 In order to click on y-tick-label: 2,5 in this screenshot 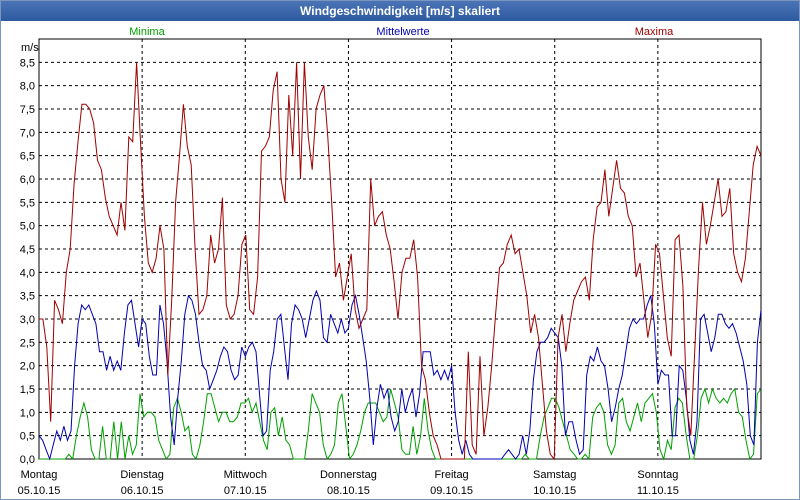, I will do `click(27, 343)`.